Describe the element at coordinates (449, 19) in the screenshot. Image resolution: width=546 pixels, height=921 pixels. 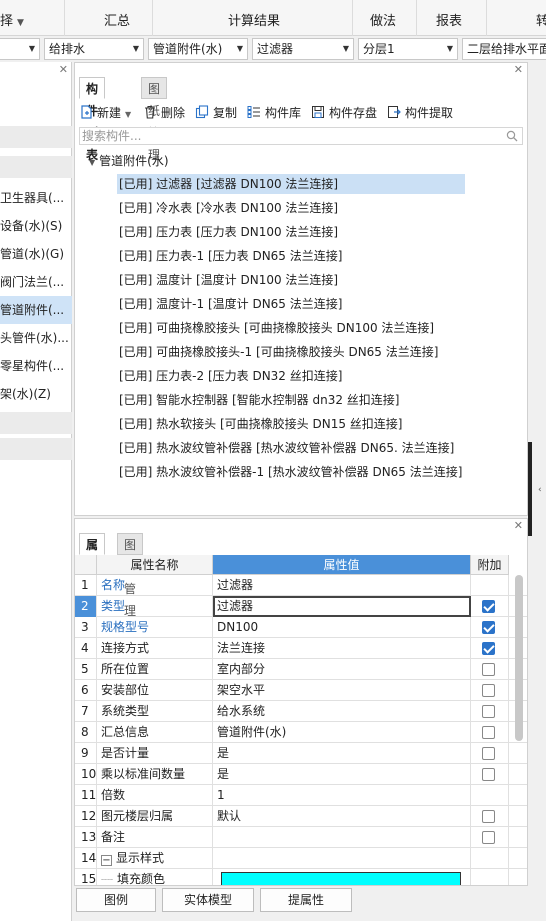
I see `ribbon-report: 报表` at that location.